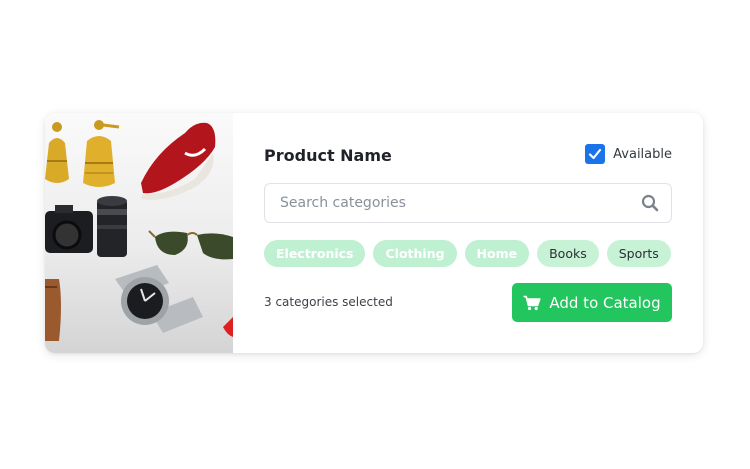 Image resolution: width=750 pixels, height=469 pixels. Describe the element at coordinates (315, 253) in the screenshot. I see `category-tag-electronics: Electronics` at that location.